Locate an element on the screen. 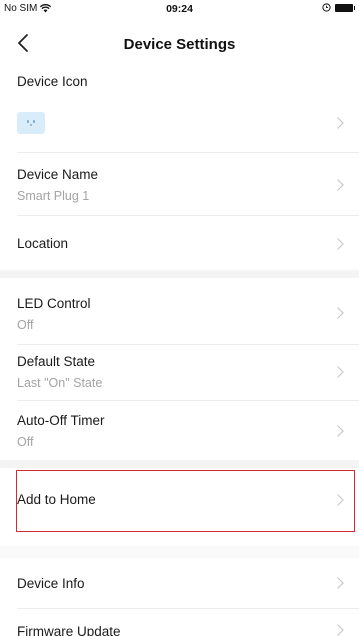 The height and width of the screenshot is (636, 359). location-row: Location is located at coordinates (179, 243).